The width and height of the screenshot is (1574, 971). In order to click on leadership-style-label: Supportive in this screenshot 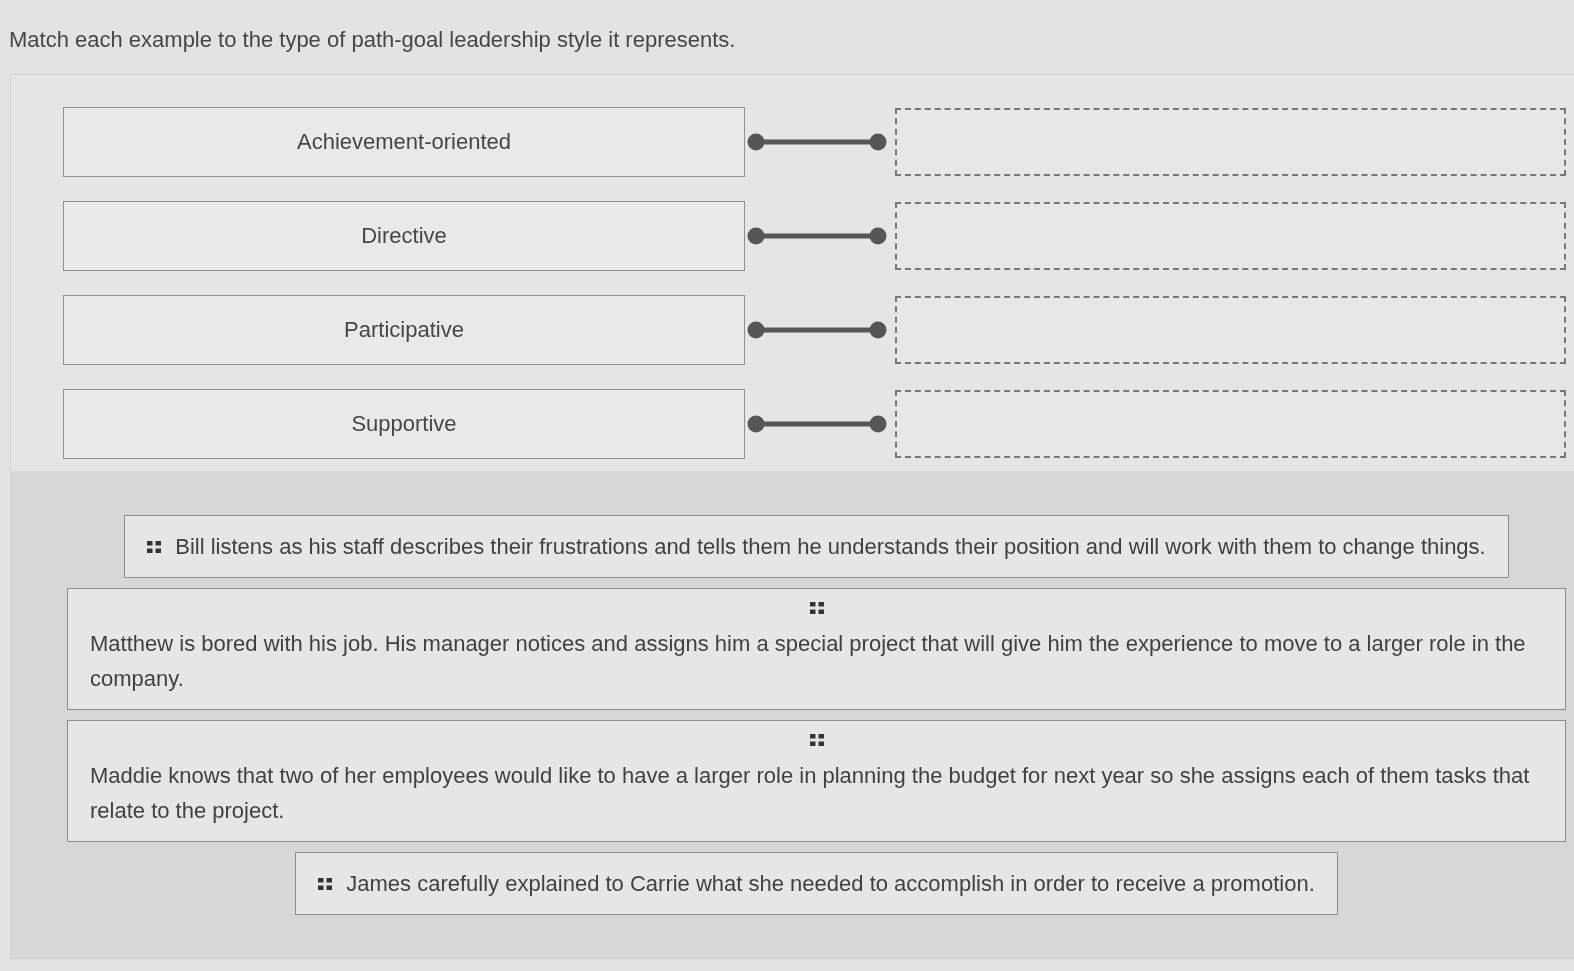, I will do `click(404, 424)`.